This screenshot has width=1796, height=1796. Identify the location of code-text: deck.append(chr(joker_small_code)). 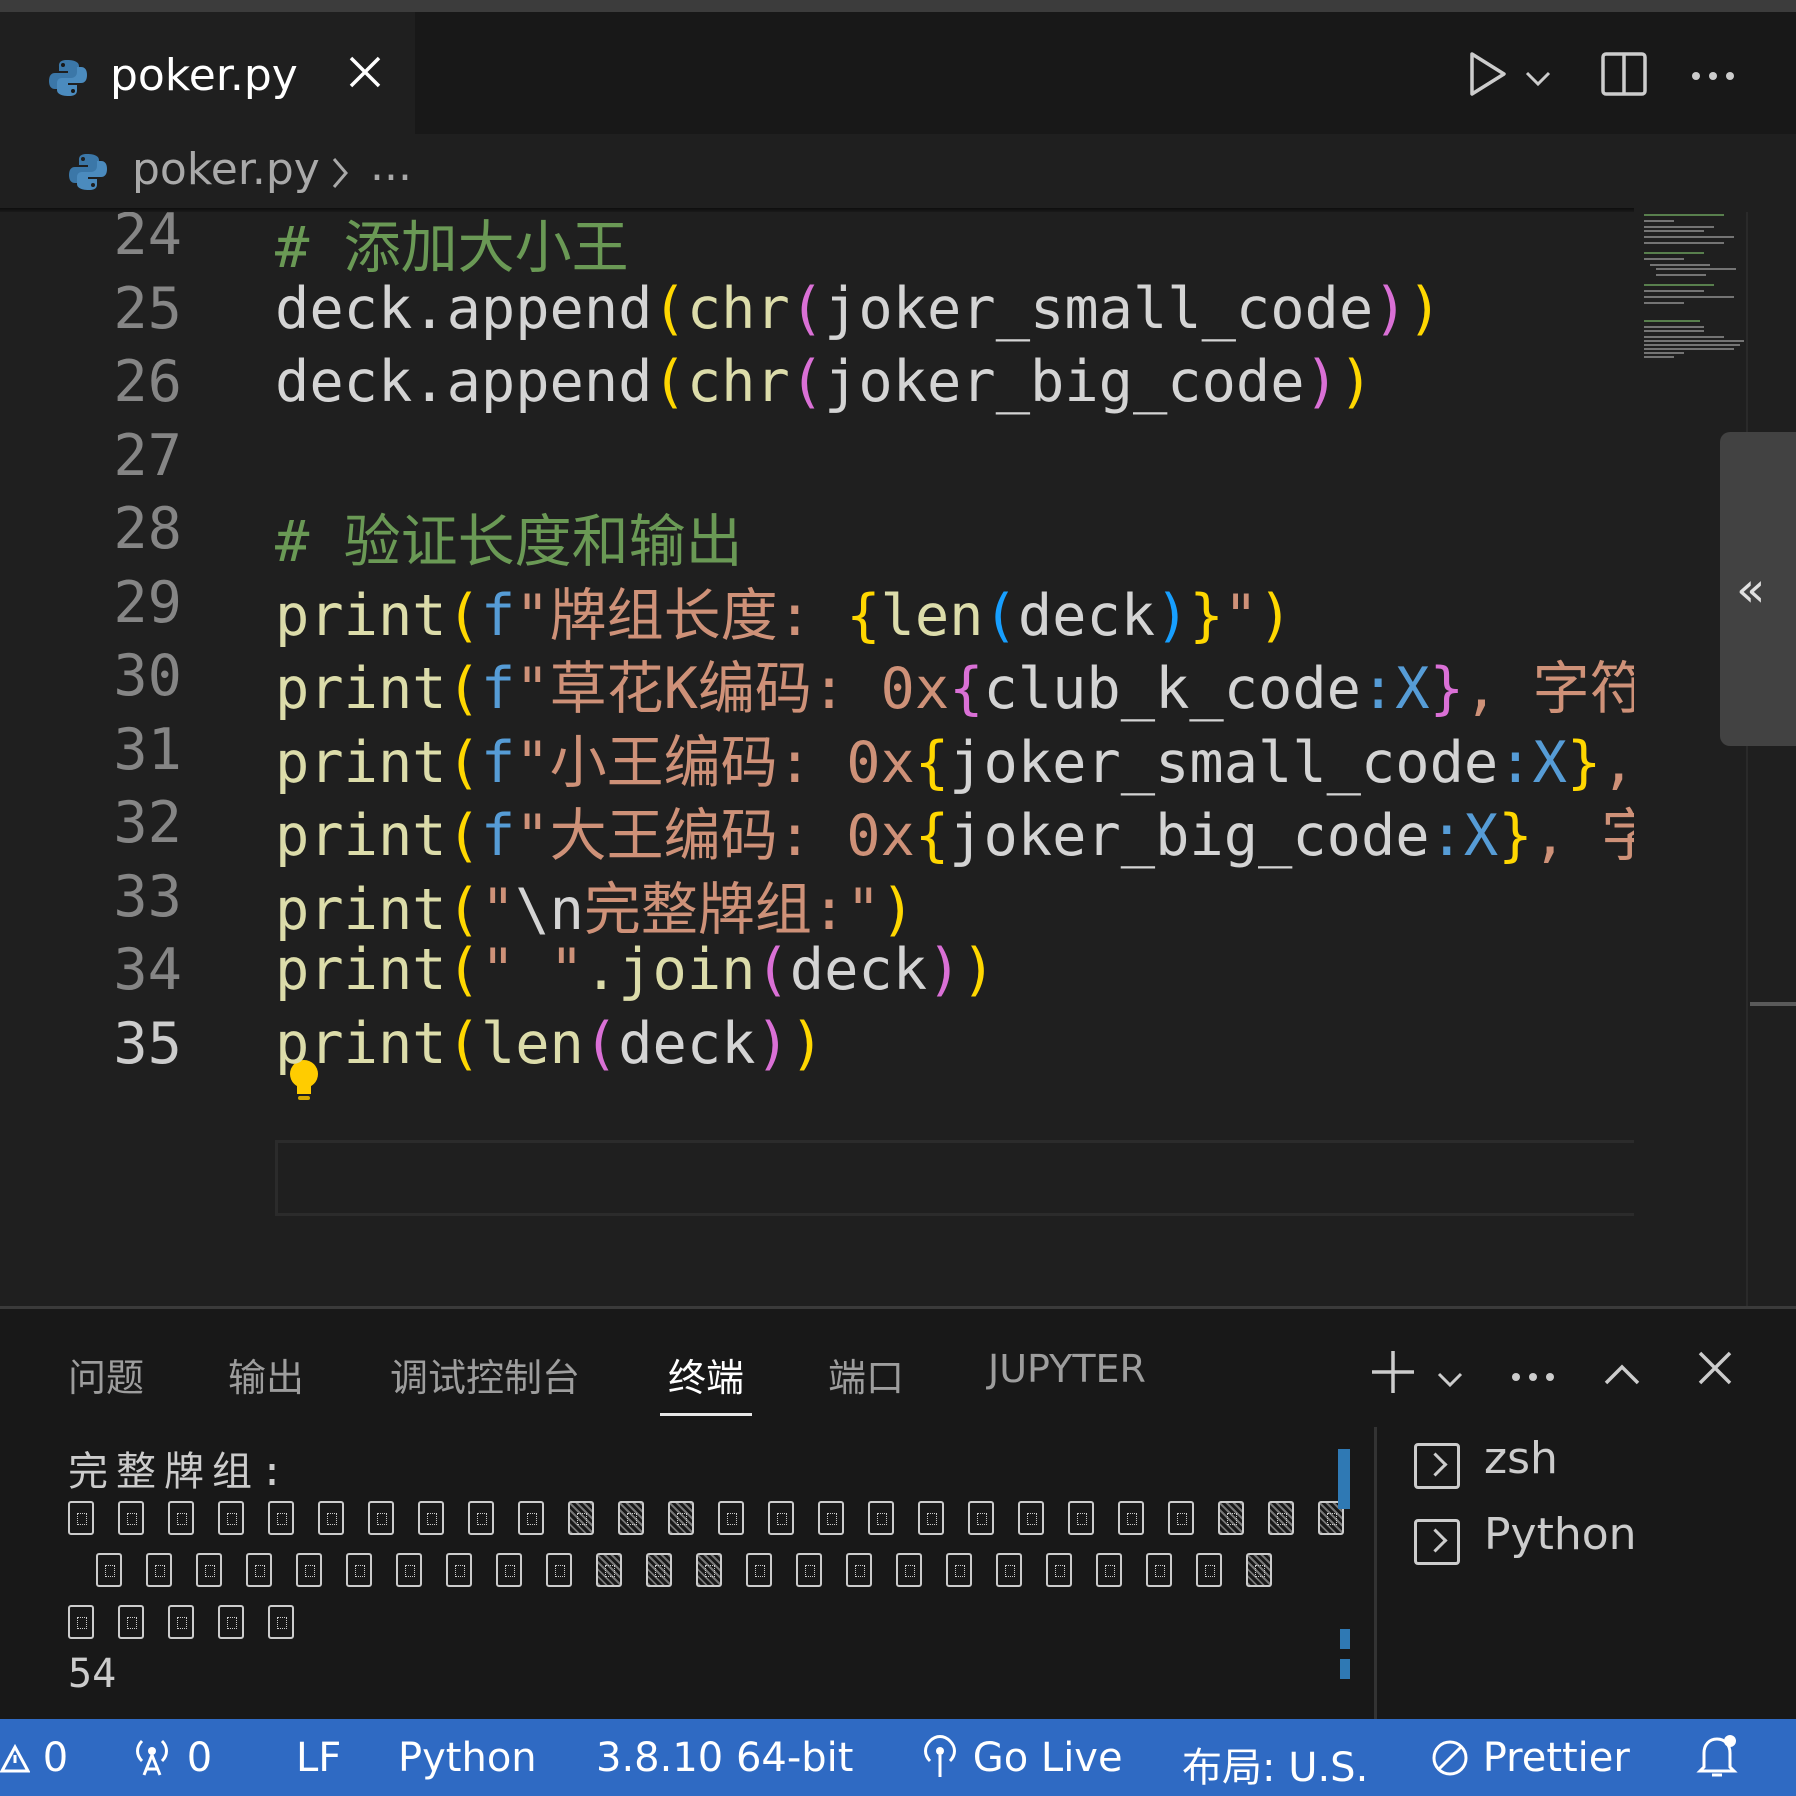
(858, 309).